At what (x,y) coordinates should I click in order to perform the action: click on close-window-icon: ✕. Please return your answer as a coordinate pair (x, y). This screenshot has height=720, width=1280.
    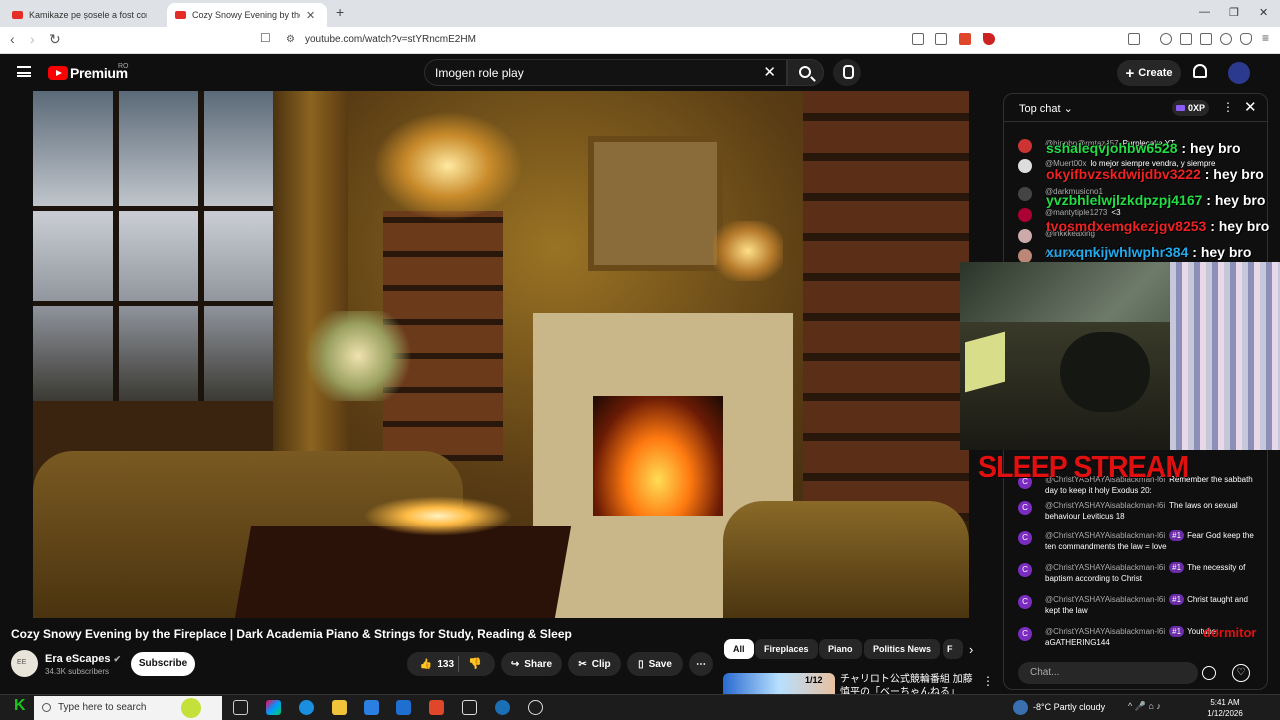
    Looking at the image, I should click on (1263, 12).